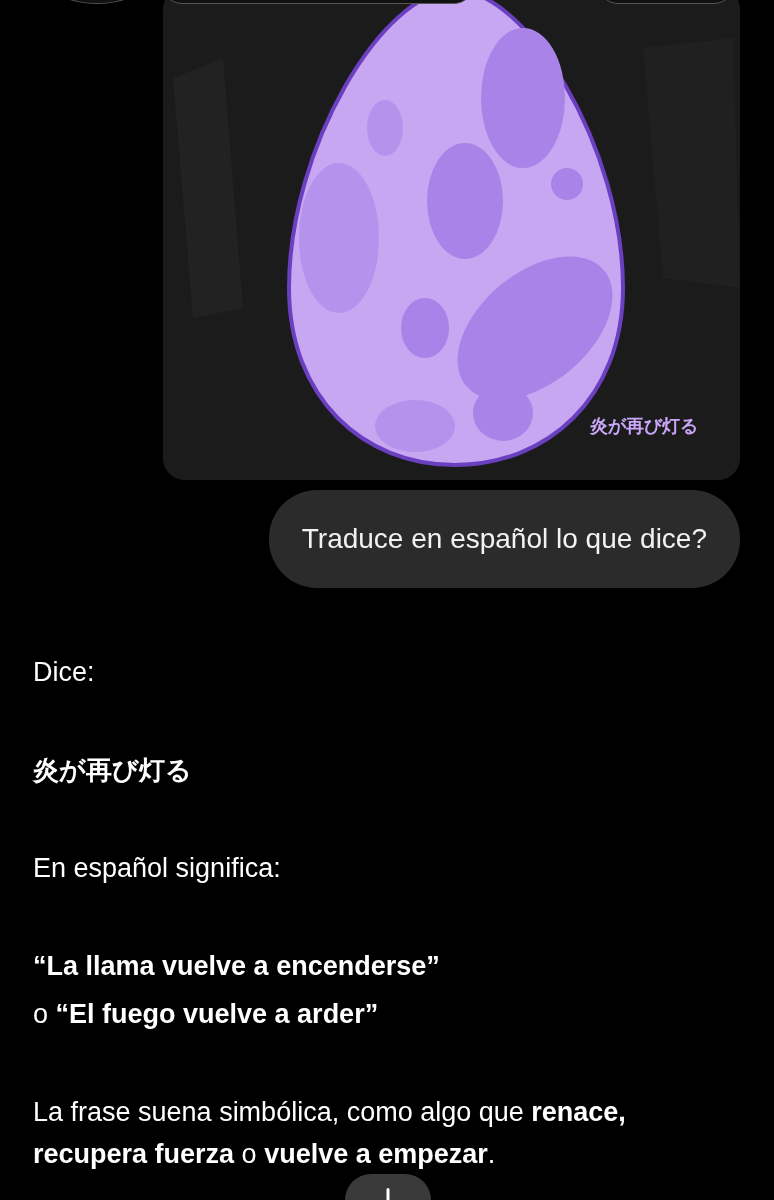 Image resolution: width=774 pixels, height=1200 pixels. Describe the element at coordinates (330, 1133) in the screenshot. I see `response-text: La frase suena simbólica, como algo que renace, recupera fuerza o vuelve a empezar.` at that location.